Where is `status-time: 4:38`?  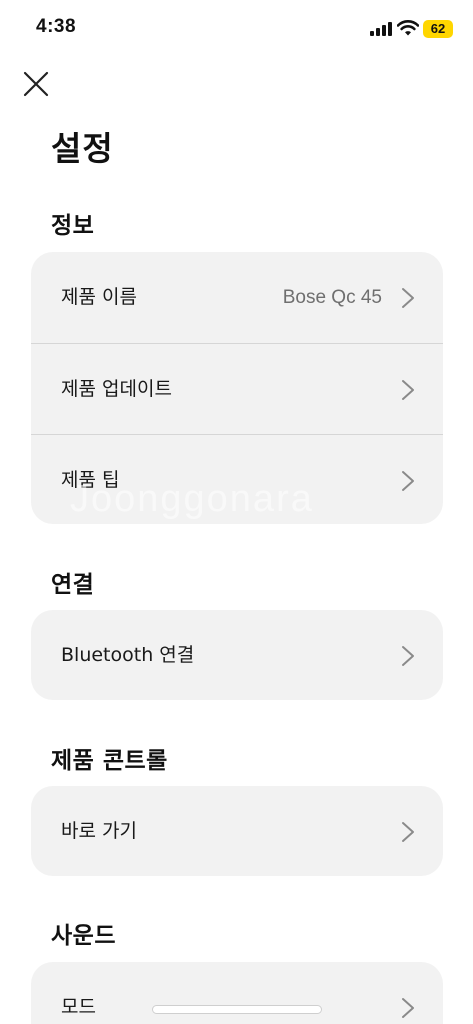
status-time: 4:38 is located at coordinates (56, 26).